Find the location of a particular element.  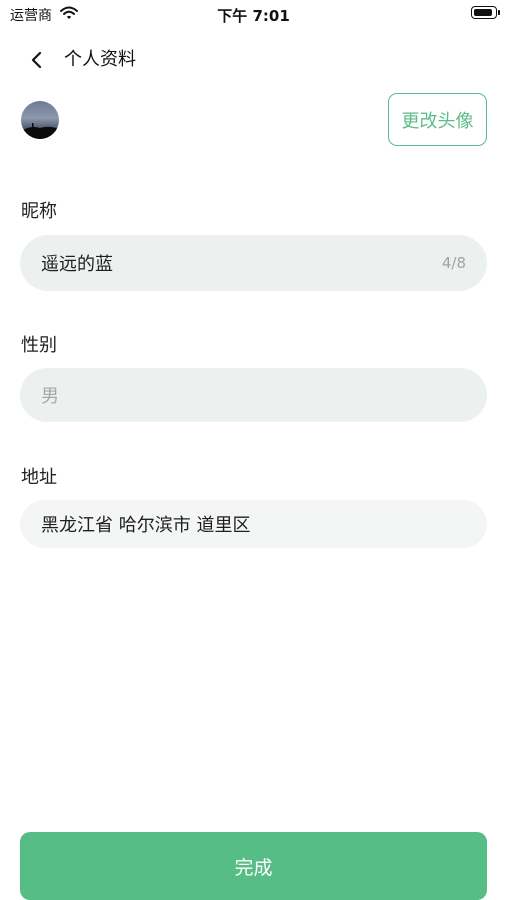

address-value: 黑龙江省 哈尔滨市 道里区 is located at coordinates (146, 525).